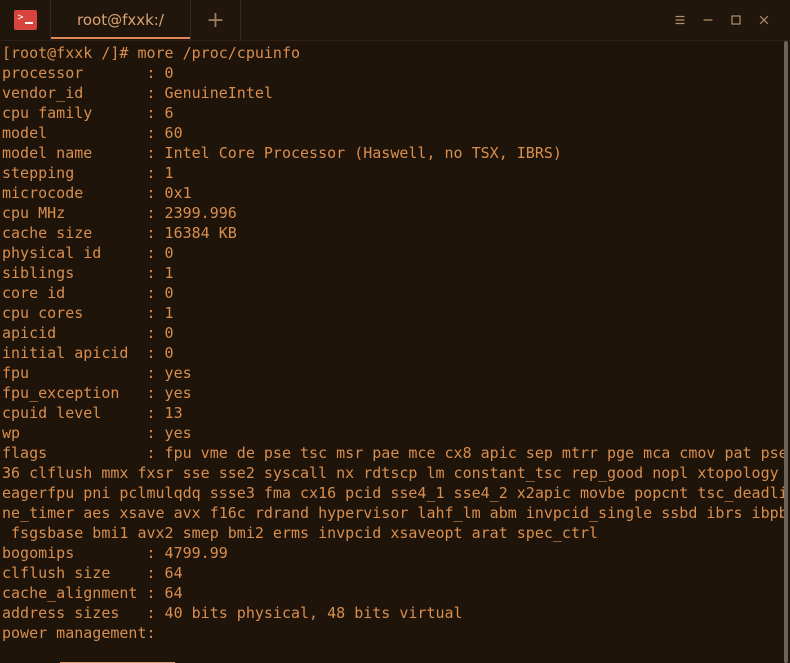 The height and width of the screenshot is (663, 790). What do you see at coordinates (88, 73) in the screenshot?
I see `terminal-line: processor : 0` at bounding box center [88, 73].